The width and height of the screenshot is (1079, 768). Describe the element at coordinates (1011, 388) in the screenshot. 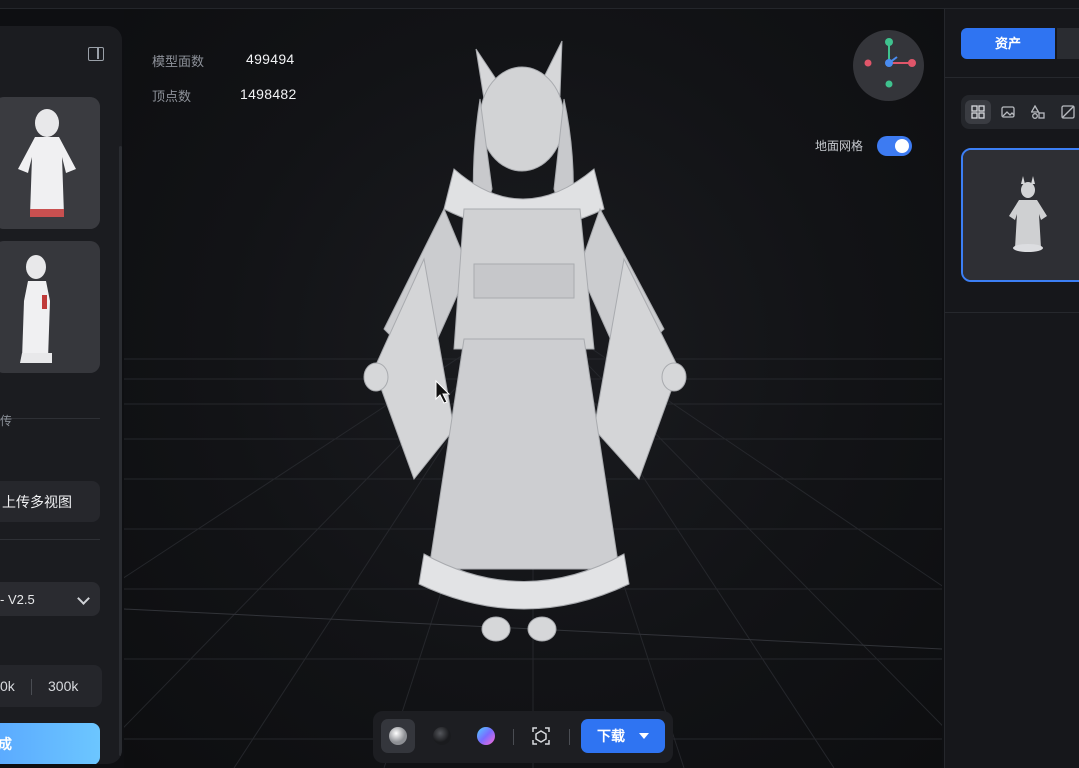

I see `right-panel: 资产` at that location.